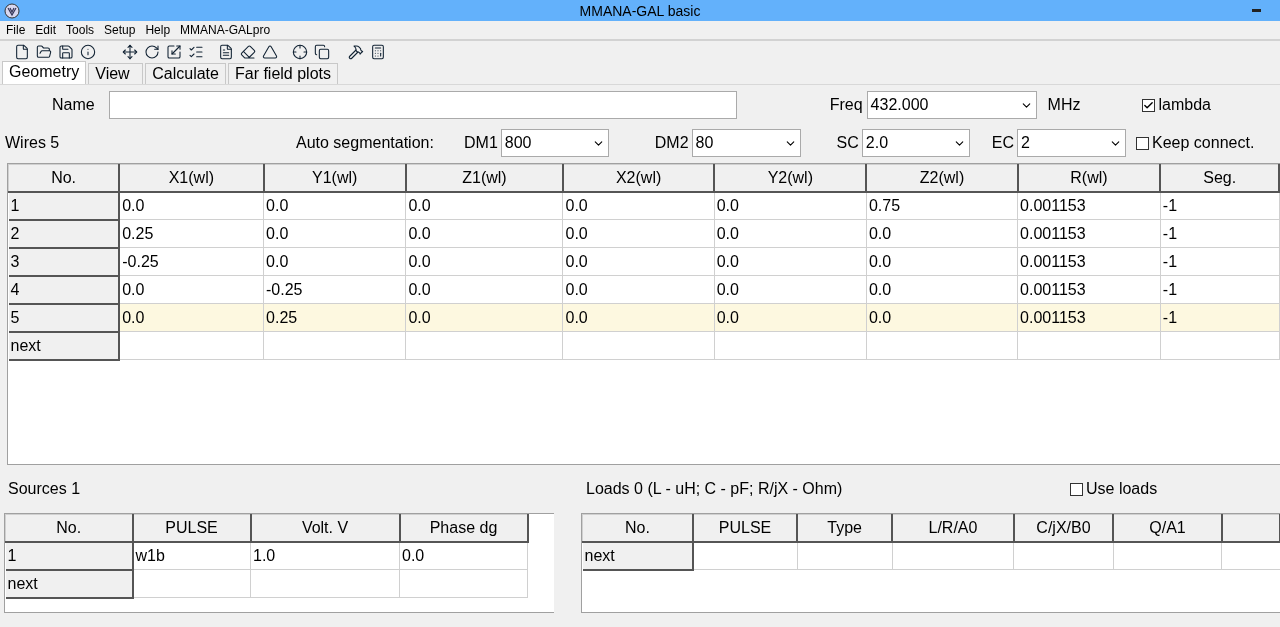 The image size is (1280, 627). Describe the element at coordinates (17, 30) in the screenshot. I see `menu-item: File` at that location.